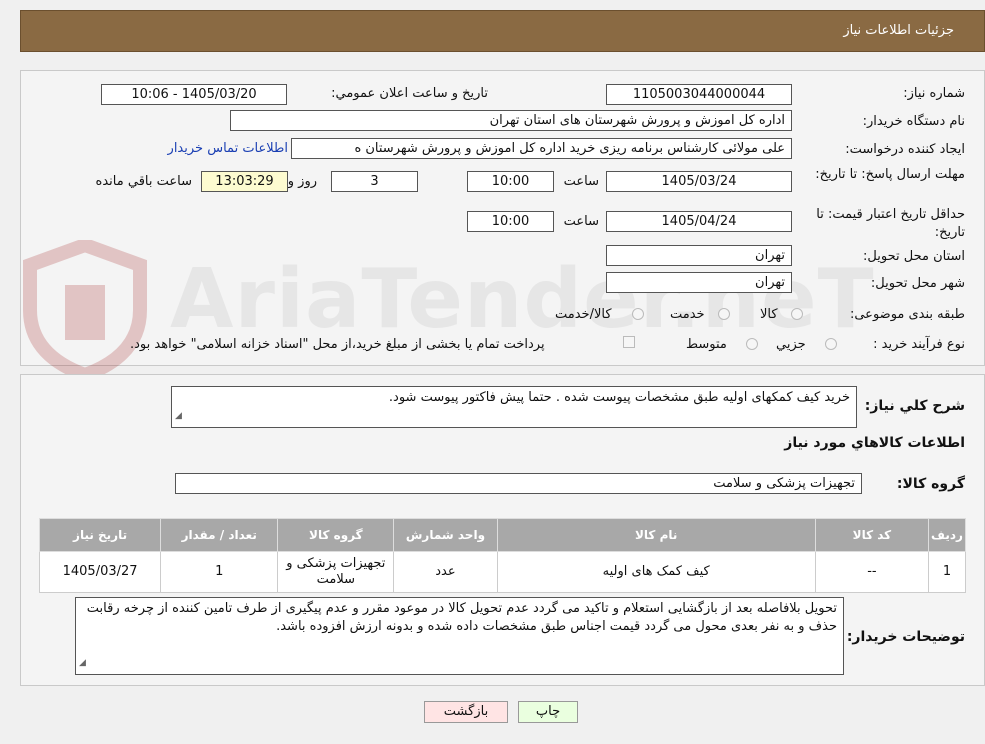 The height and width of the screenshot is (744, 985). What do you see at coordinates (791, 344) in the screenshot?
I see `process-option-minor: جزيي` at bounding box center [791, 344].